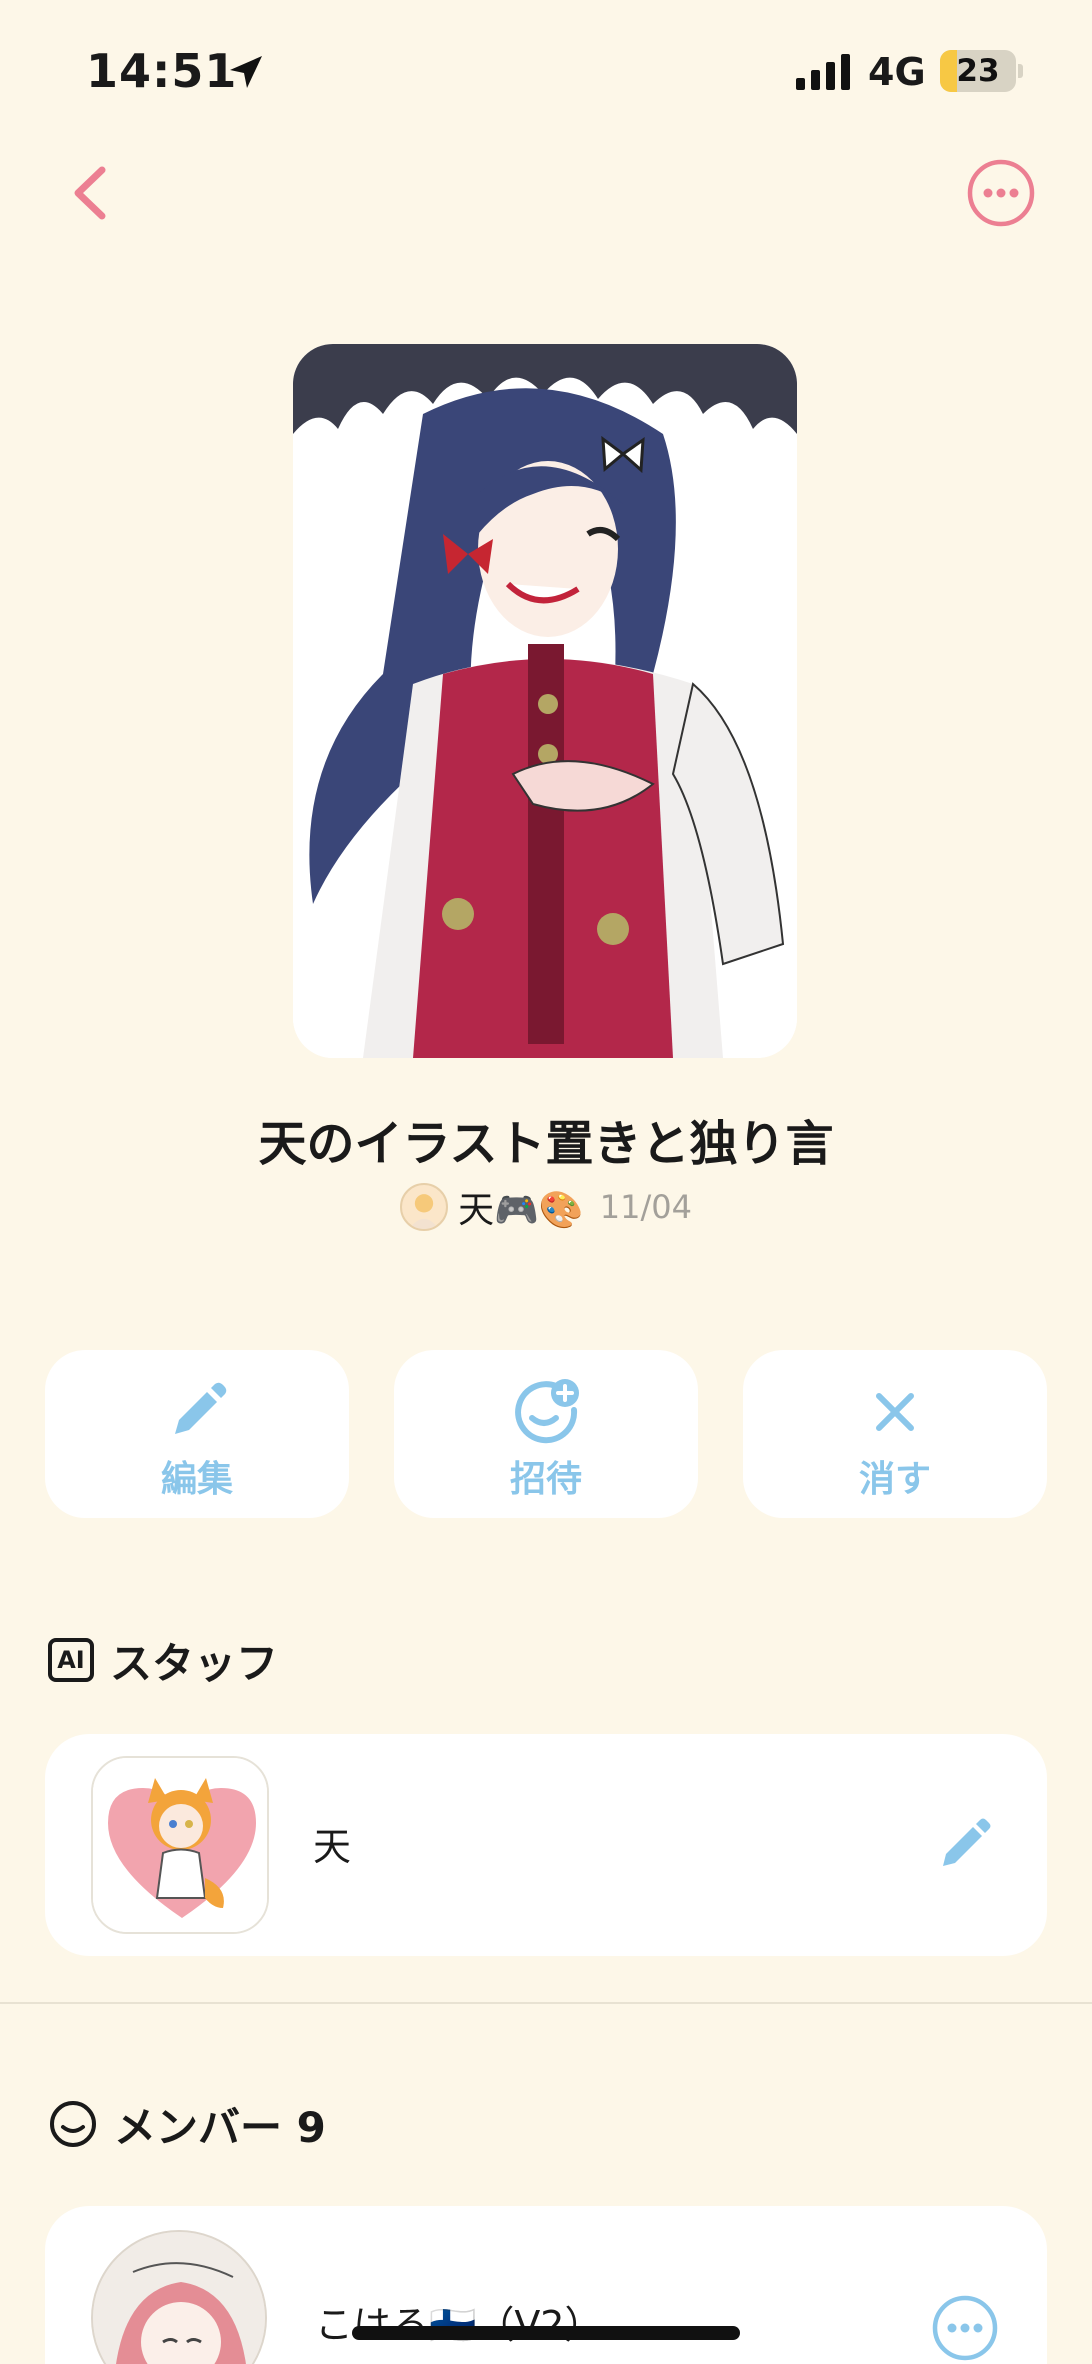  Describe the element at coordinates (194, 1663) in the screenshot. I see `staff-heading: スタッフ` at that location.